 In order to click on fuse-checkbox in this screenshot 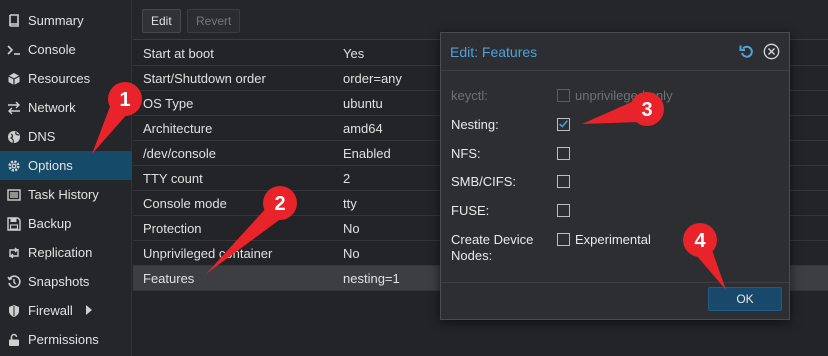, I will do `click(563, 210)`.